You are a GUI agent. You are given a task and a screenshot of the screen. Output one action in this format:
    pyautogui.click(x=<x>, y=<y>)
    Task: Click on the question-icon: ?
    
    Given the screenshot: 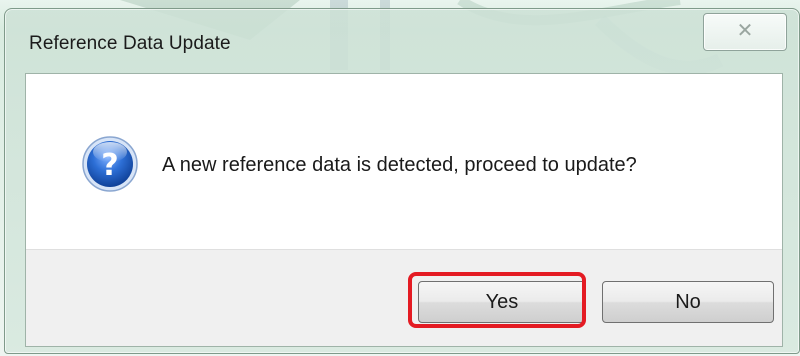 What is the action you would take?
    pyautogui.click(x=110, y=164)
    